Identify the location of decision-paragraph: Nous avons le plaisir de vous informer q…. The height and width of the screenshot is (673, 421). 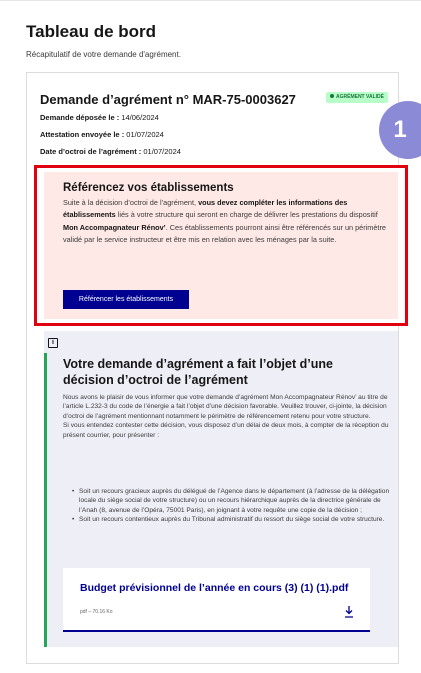
(225, 407).